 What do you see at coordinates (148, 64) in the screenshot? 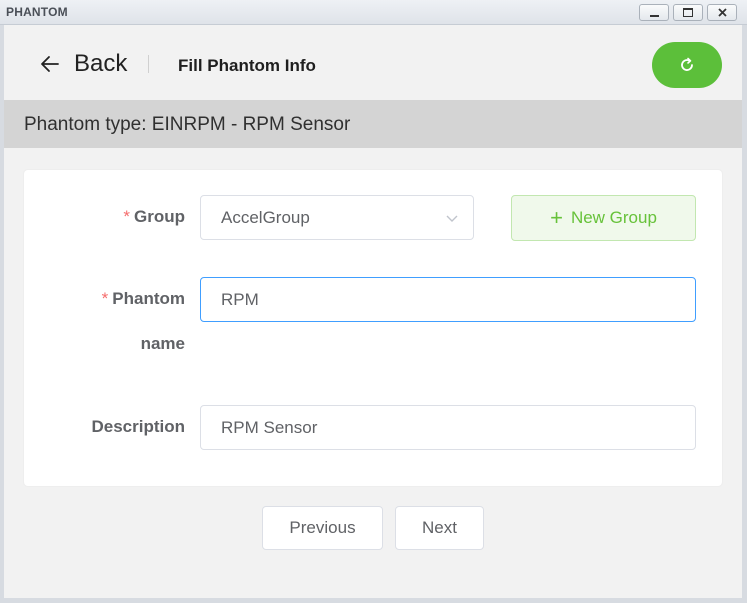
I see `header-divider` at bounding box center [148, 64].